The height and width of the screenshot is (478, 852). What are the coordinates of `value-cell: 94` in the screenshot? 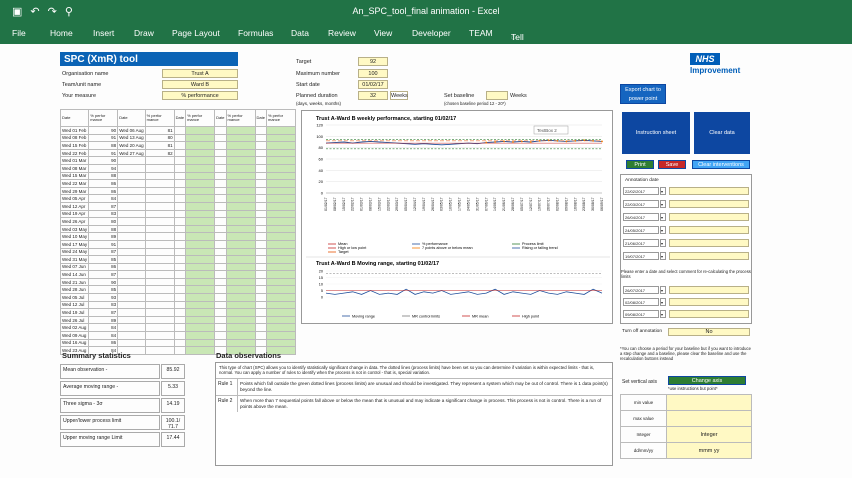 It's located at (103, 168).